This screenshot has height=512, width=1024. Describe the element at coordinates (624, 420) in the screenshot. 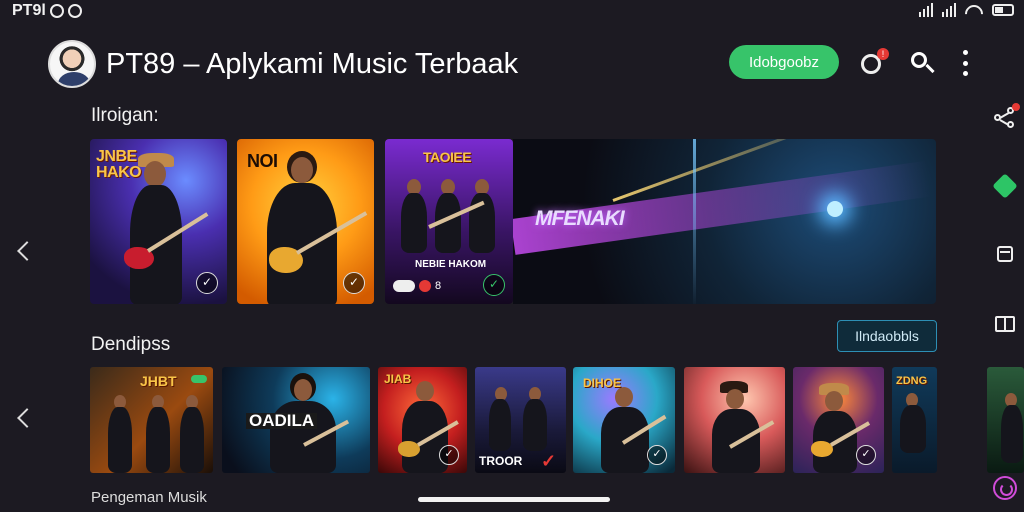

I see `thumb-card: DIHOE ✓` at that location.